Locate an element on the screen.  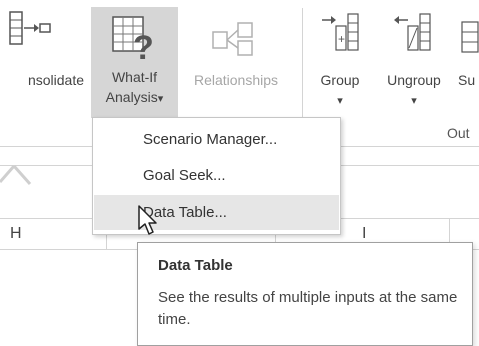
what-if-analysis-button: ? What-If Analysis▾ is located at coordinates (134, 62).